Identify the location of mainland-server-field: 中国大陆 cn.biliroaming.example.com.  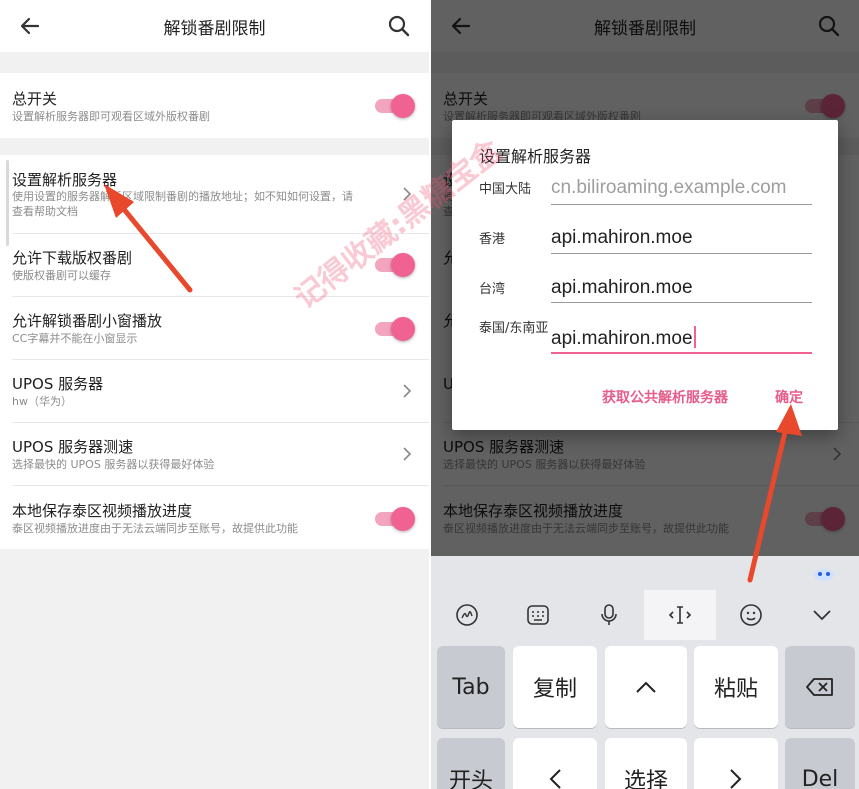
(645, 196).